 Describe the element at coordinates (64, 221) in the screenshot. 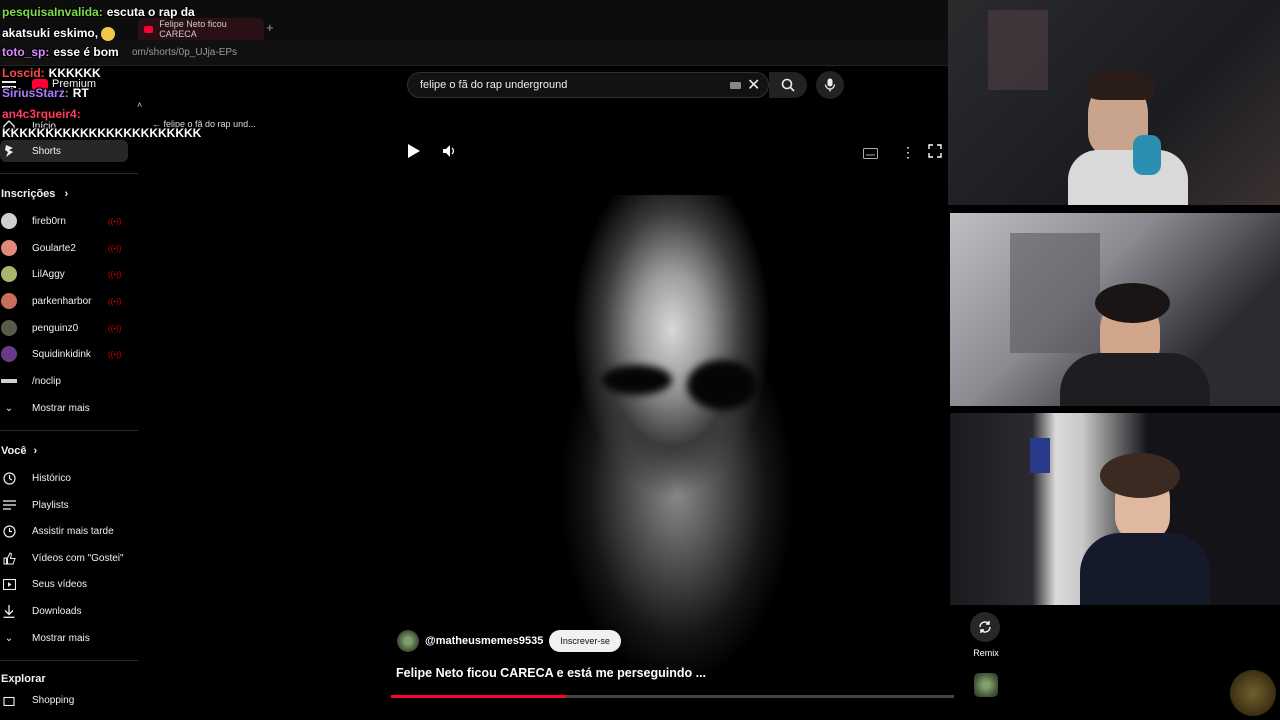

I see `sidebar-item-subscription: fireb0rn ((•))` at that location.